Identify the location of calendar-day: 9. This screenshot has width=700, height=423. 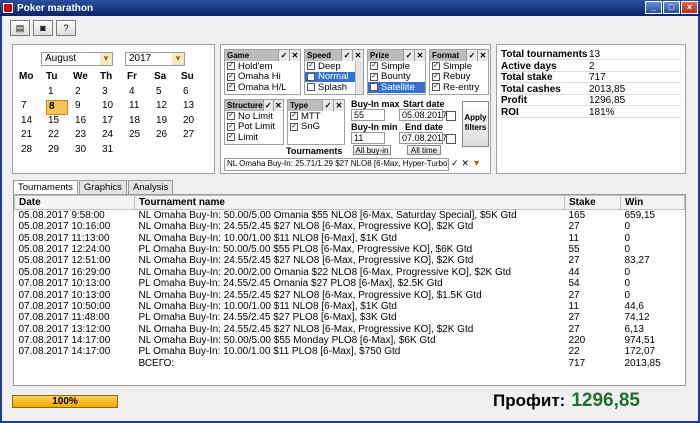
(86, 107).